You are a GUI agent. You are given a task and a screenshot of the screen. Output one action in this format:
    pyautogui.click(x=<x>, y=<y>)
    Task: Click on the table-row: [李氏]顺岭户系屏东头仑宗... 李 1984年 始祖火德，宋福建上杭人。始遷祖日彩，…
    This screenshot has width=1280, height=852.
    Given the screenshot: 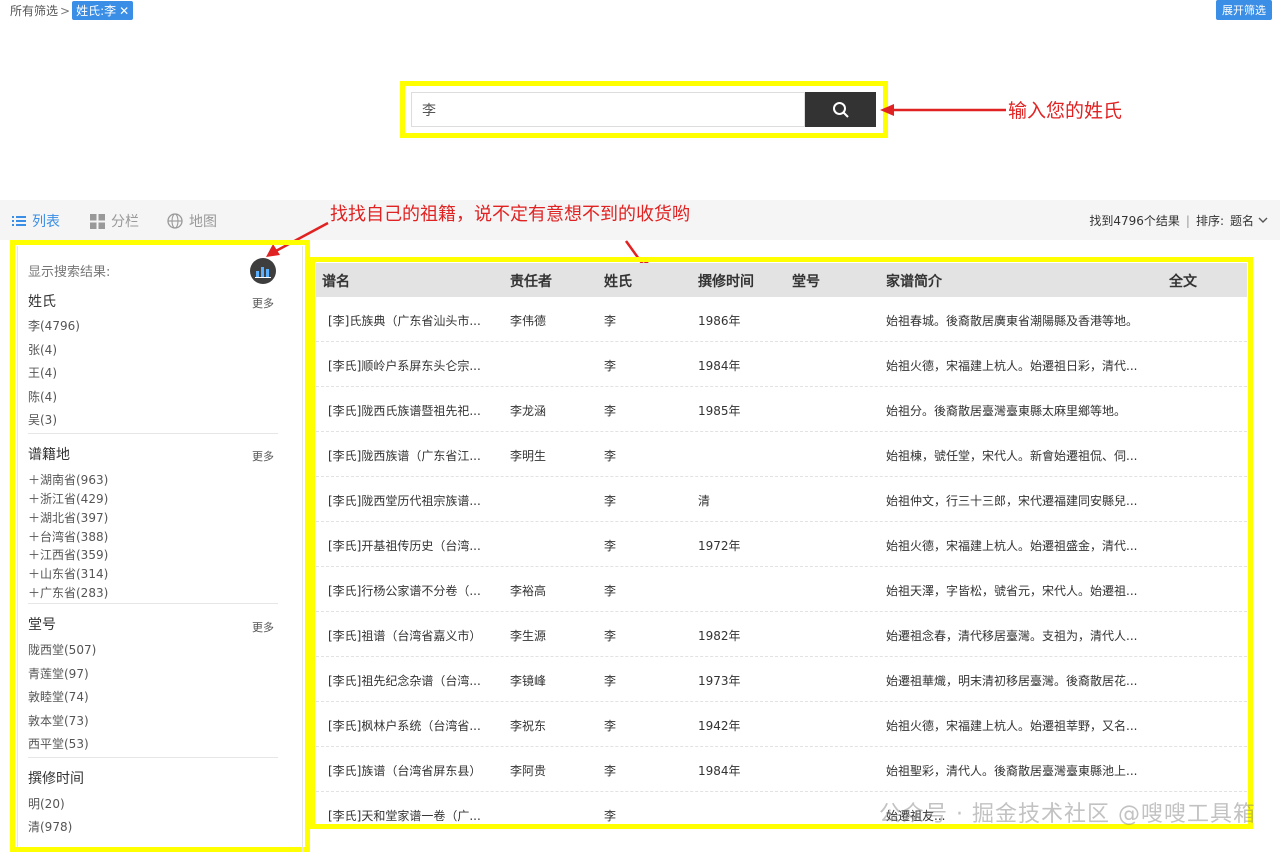 What is the action you would take?
    pyautogui.click(x=781, y=364)
    